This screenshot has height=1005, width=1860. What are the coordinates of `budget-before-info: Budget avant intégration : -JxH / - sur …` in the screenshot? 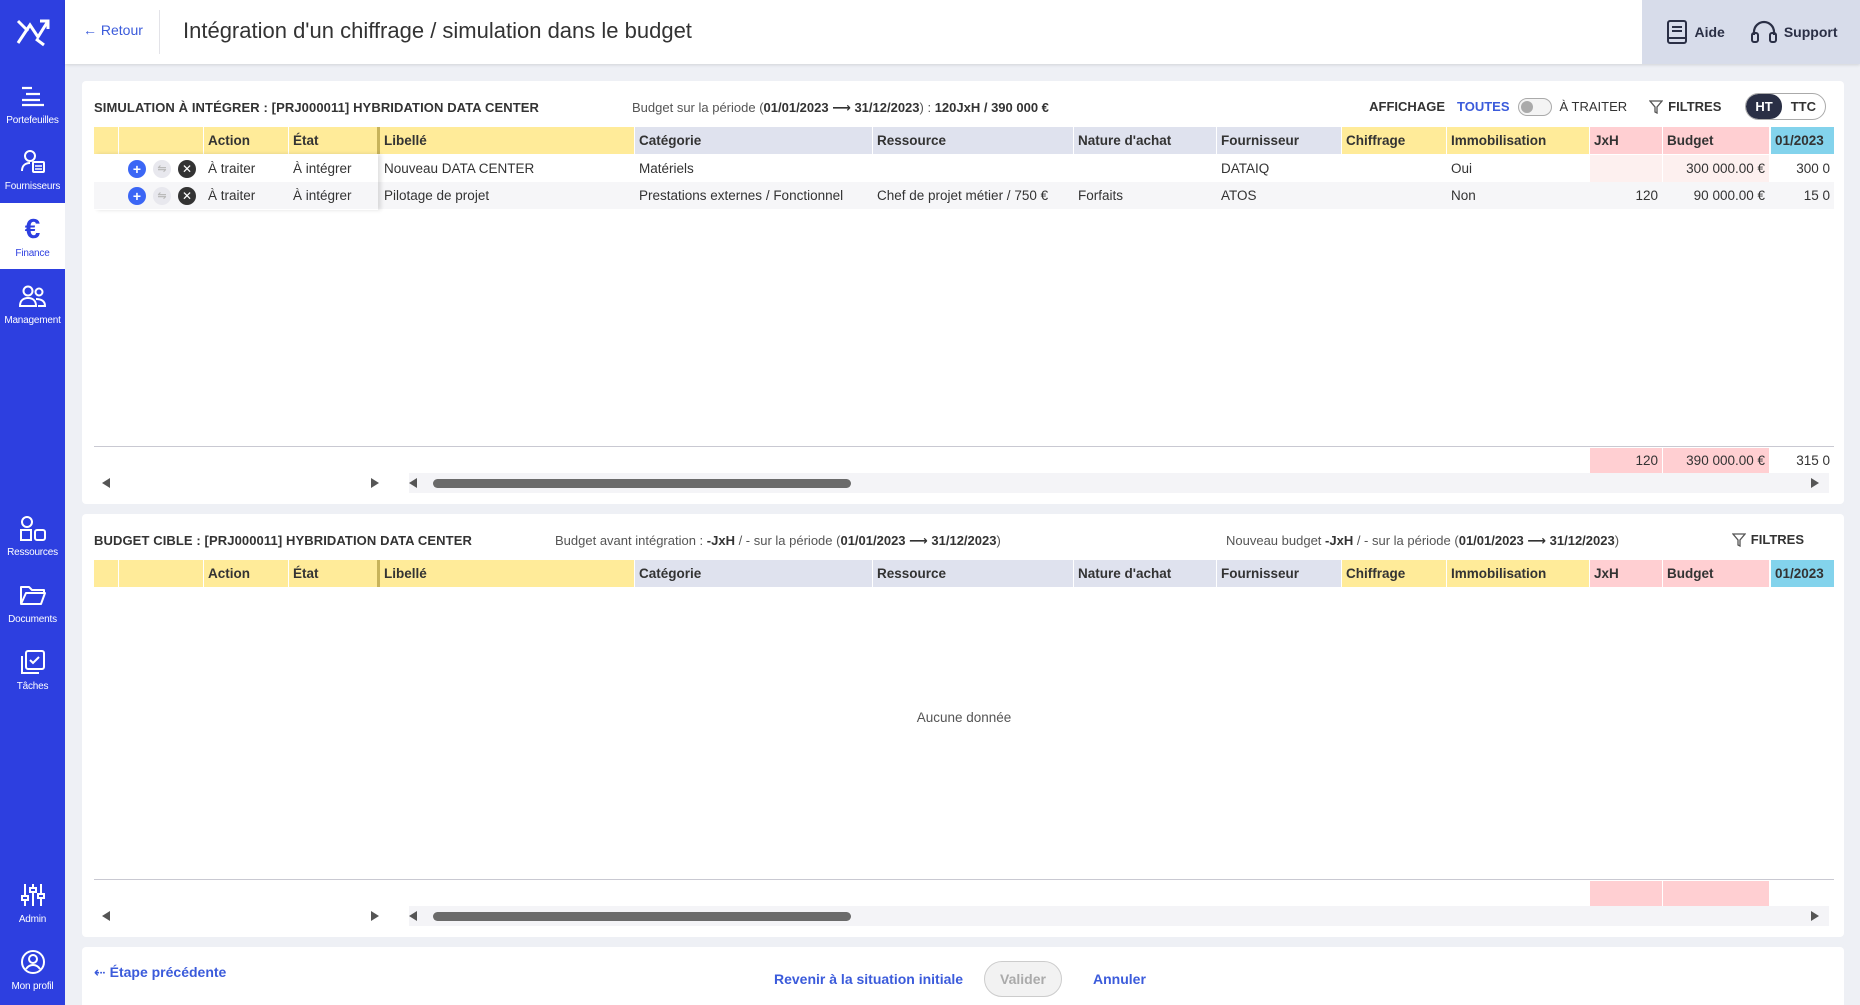 It's located at (778, 541).